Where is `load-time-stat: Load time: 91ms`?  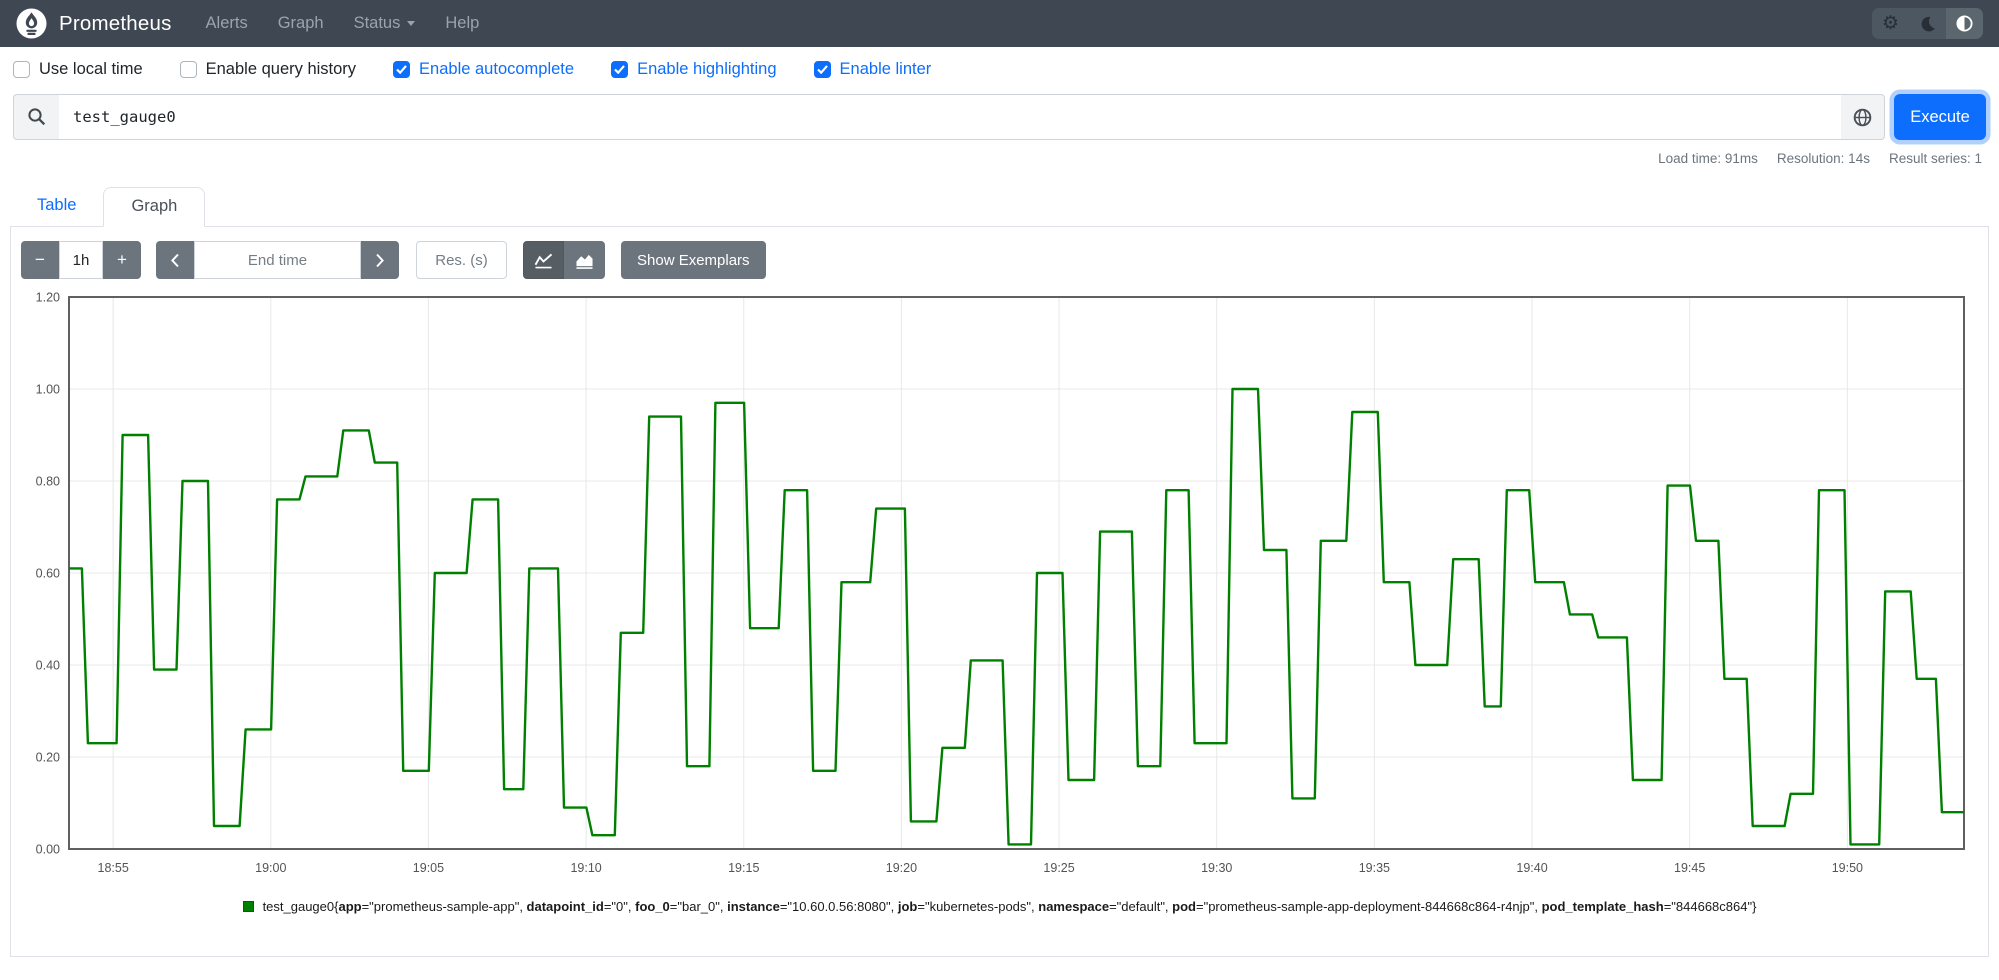 load-time-stat: Load time: 91ms is located at coordinates (1708, 158).